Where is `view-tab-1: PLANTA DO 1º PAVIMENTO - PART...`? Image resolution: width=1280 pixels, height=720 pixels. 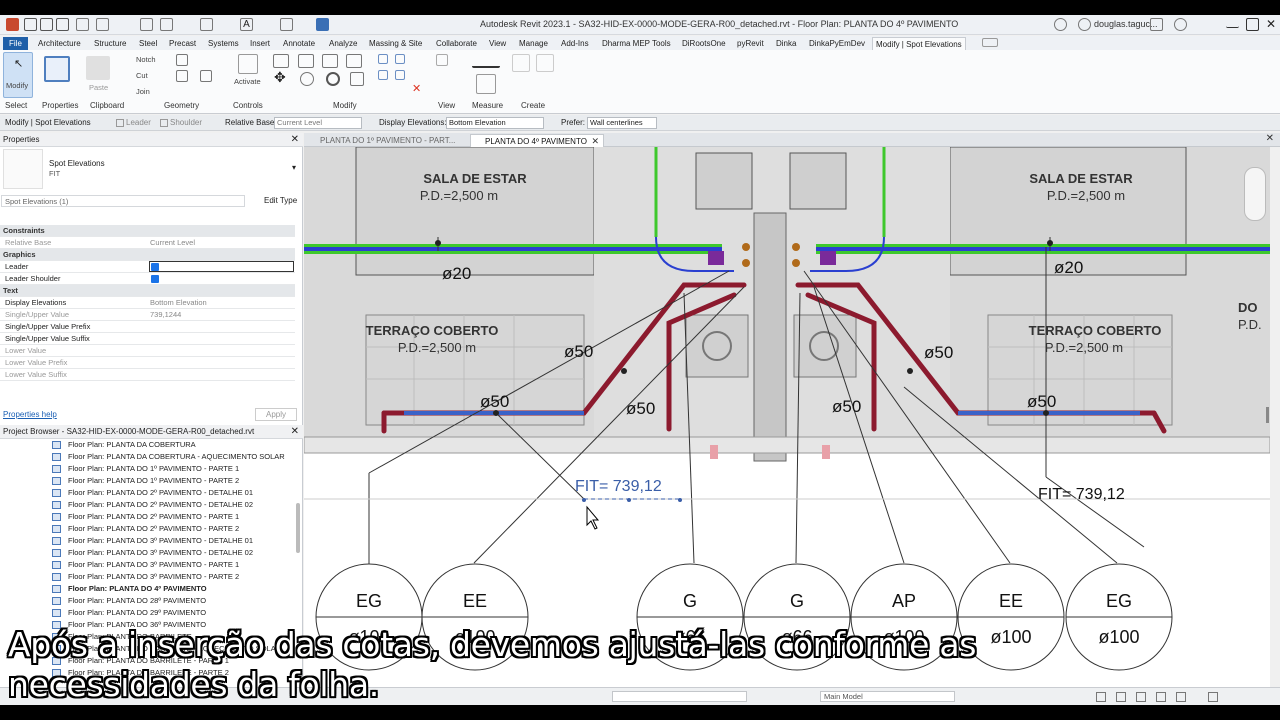 view-tab-1: PLANTA DO 1º PAVIMENTO - PART... is located at coordinates (387, 140).